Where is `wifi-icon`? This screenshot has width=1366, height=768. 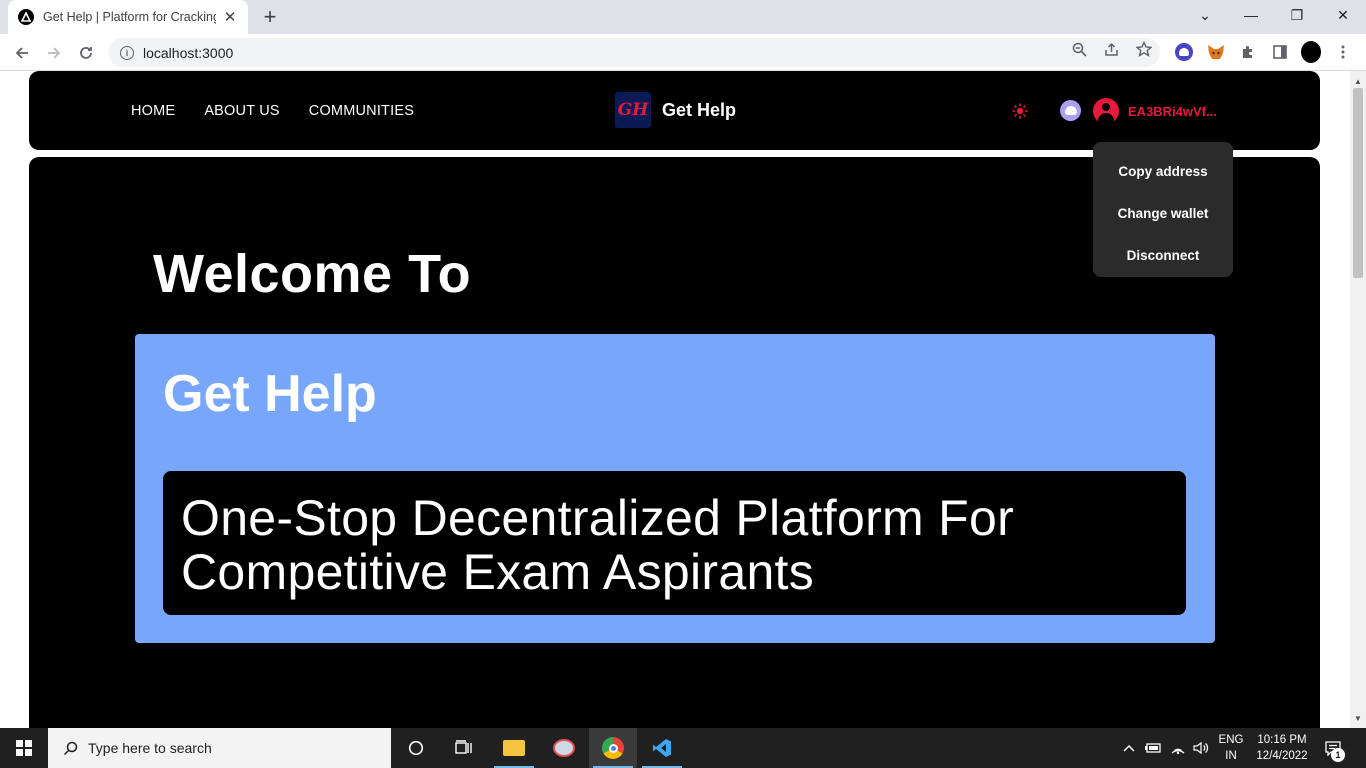 wifi-icon is located at coordinates (1178, 748).